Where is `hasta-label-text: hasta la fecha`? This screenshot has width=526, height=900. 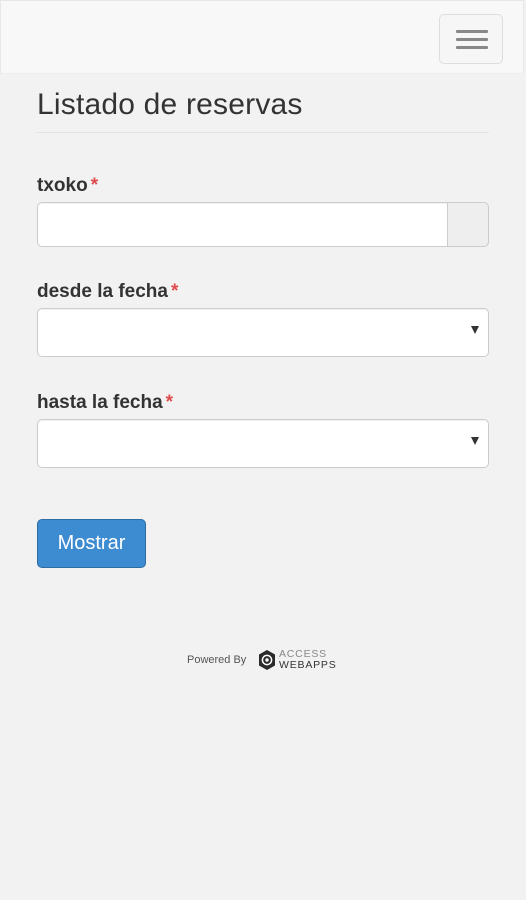 hasta-label-text: hasta la fecha is located at coordinates (100, 402).